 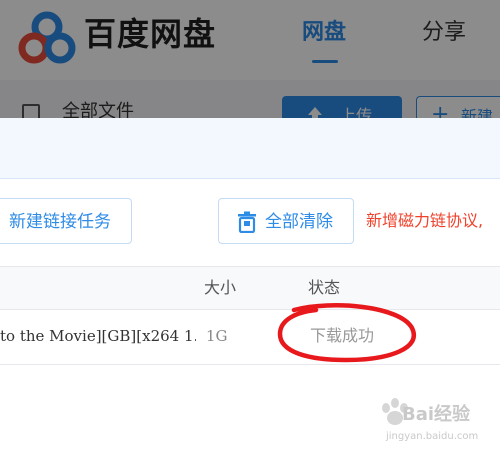 What do you see at coordinates (299, 222) in the screenshot?
I see `clear-all-label: 全部清除` at bounding box center [299, 222].